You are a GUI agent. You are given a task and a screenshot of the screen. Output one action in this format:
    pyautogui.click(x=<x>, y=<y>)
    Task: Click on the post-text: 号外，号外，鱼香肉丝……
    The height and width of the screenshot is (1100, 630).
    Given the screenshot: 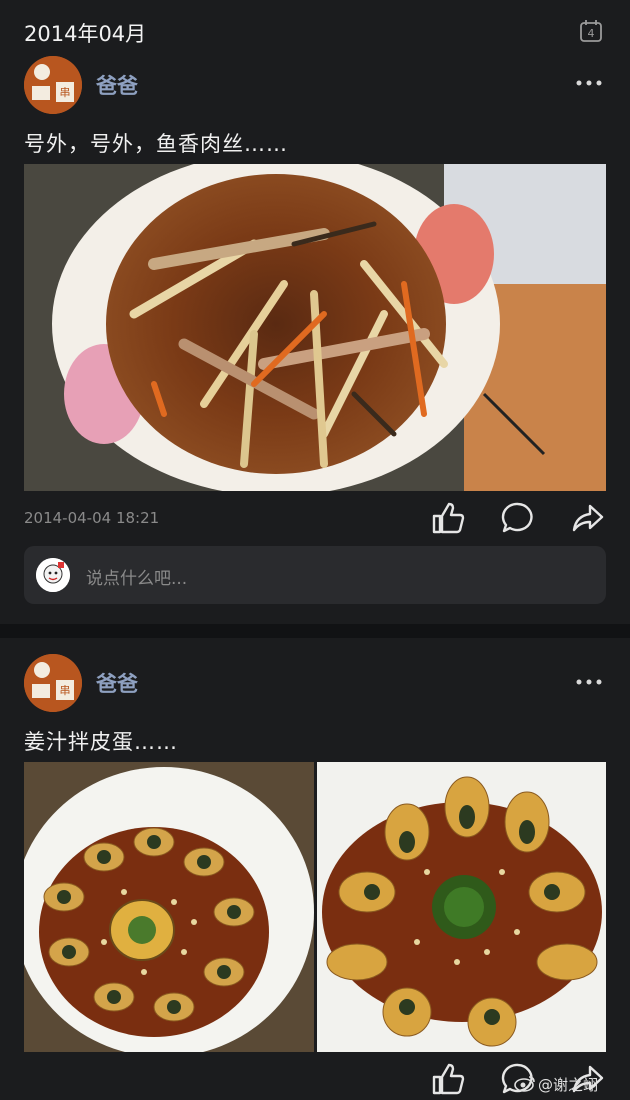 What is the action you would take?
    pyautogui.click(x=156, y=144)
    